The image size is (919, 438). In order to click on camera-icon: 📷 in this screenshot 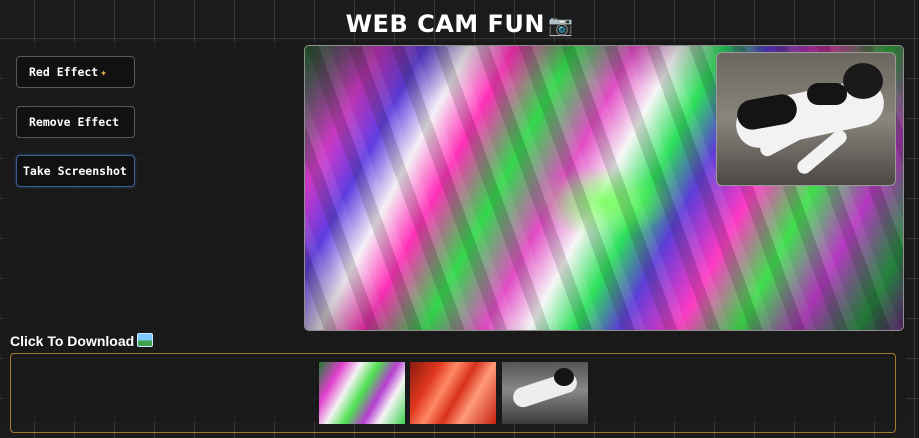, I will do `click(561, 25)`.